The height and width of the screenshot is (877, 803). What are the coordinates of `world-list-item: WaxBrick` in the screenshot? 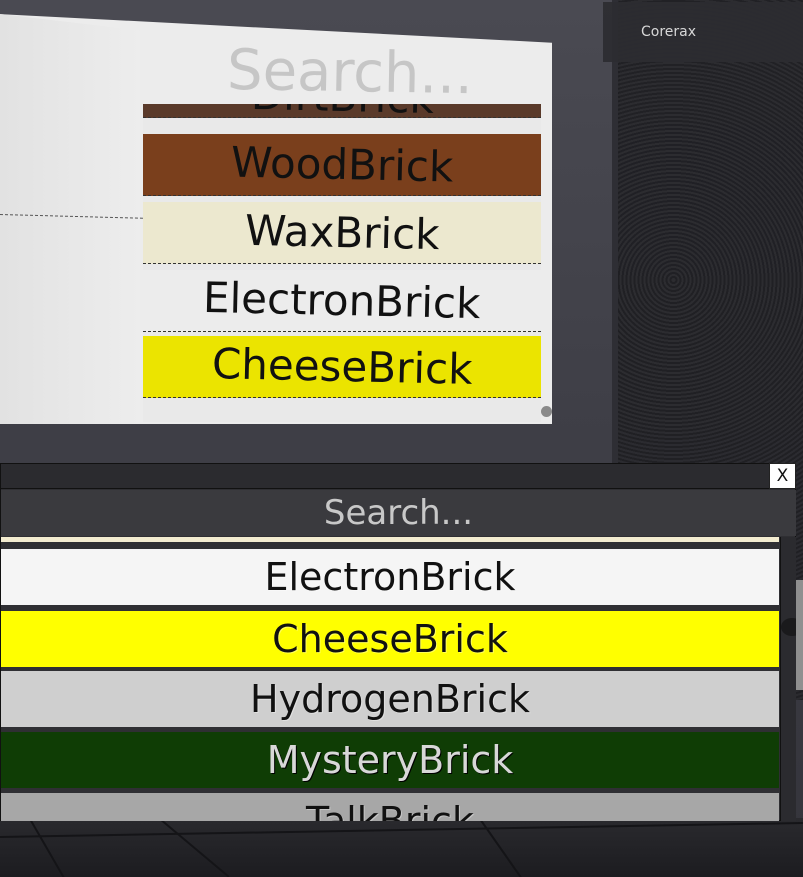 It's located at (342, 233).